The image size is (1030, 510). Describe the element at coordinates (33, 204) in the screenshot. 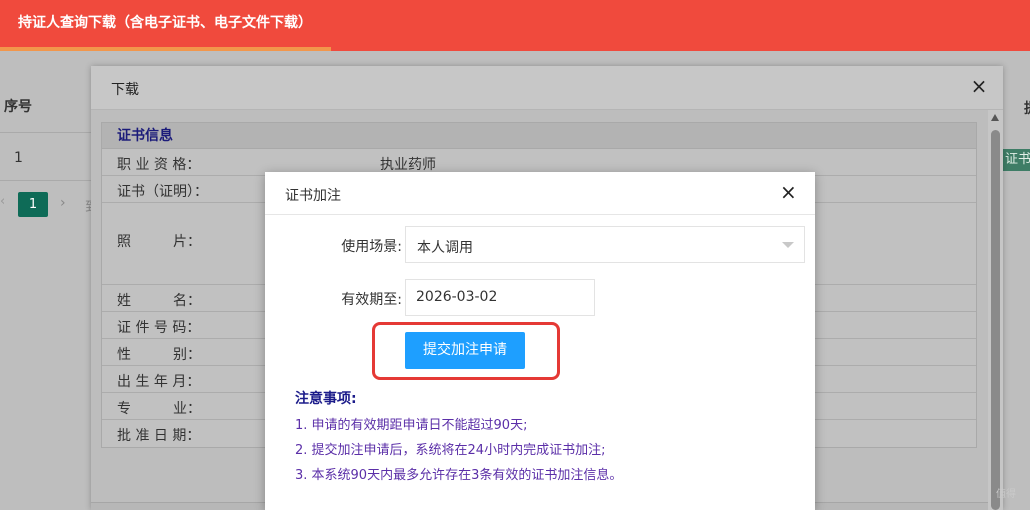

I see `pager-page-1: 1` at that location.